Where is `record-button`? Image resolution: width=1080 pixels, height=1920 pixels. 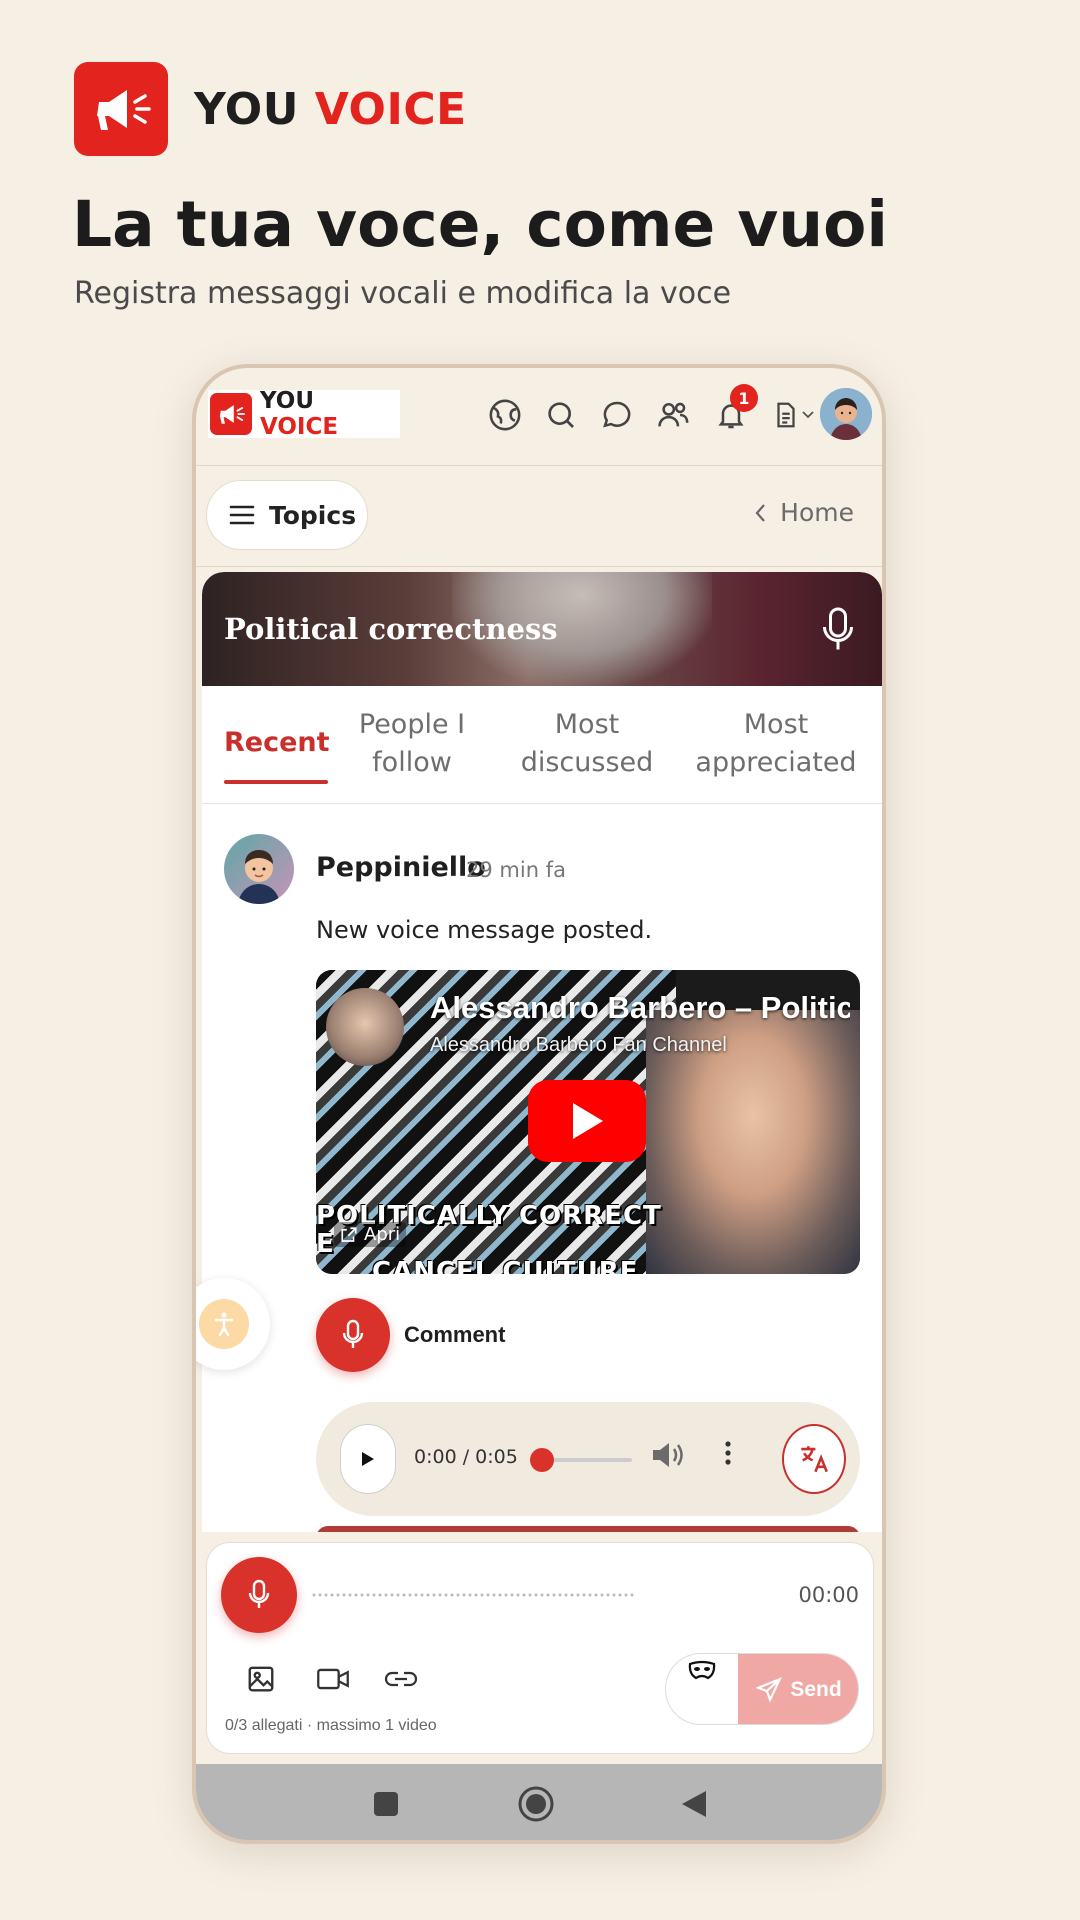
record-button is located at coordinates (259, 1595).